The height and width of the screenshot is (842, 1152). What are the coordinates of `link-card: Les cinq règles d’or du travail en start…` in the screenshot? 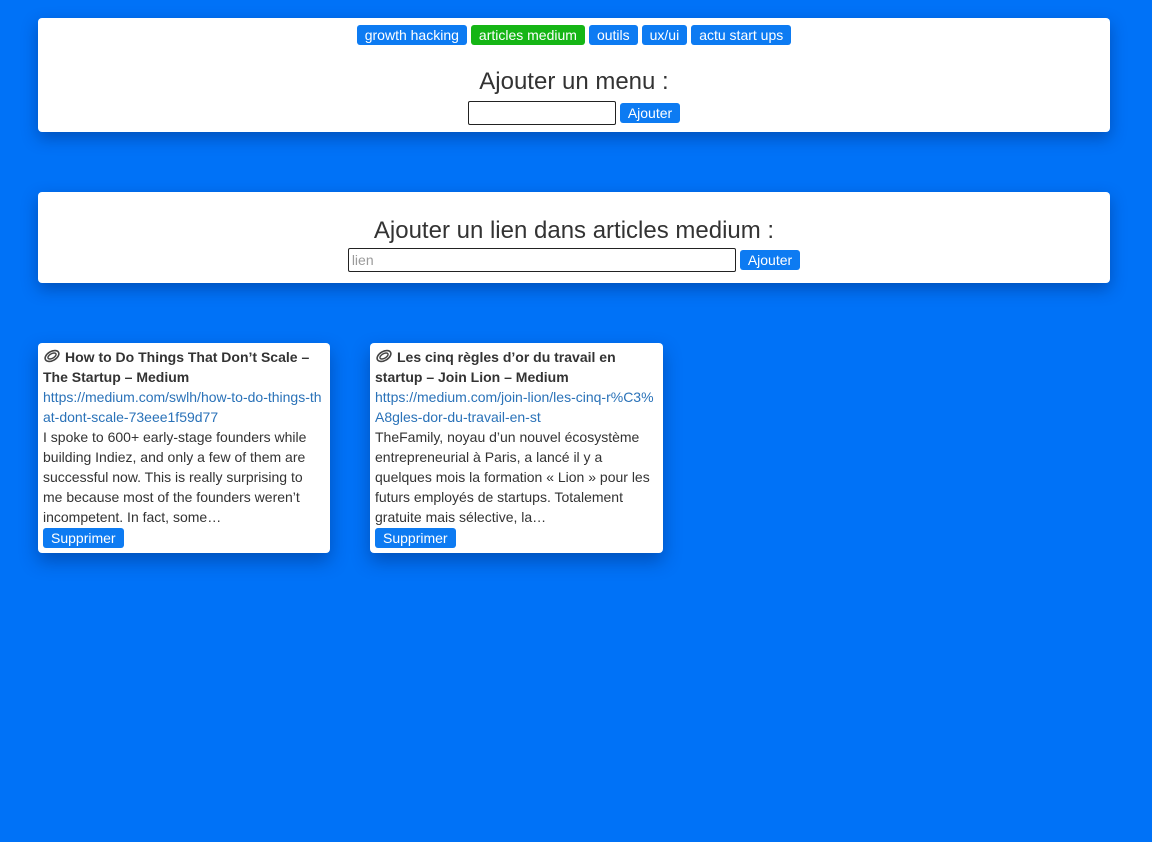 It's located at (516, 448).